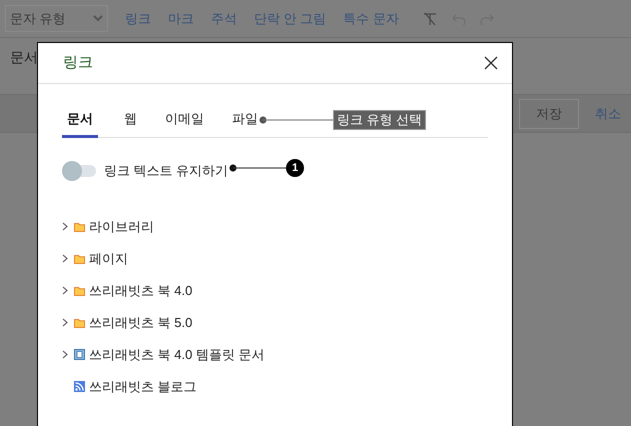 The image size is (631, 426). Describe the element at coordinates (379, 120) in the screenshot. I see `annotation-label: 링크 유형 선택` at that location.